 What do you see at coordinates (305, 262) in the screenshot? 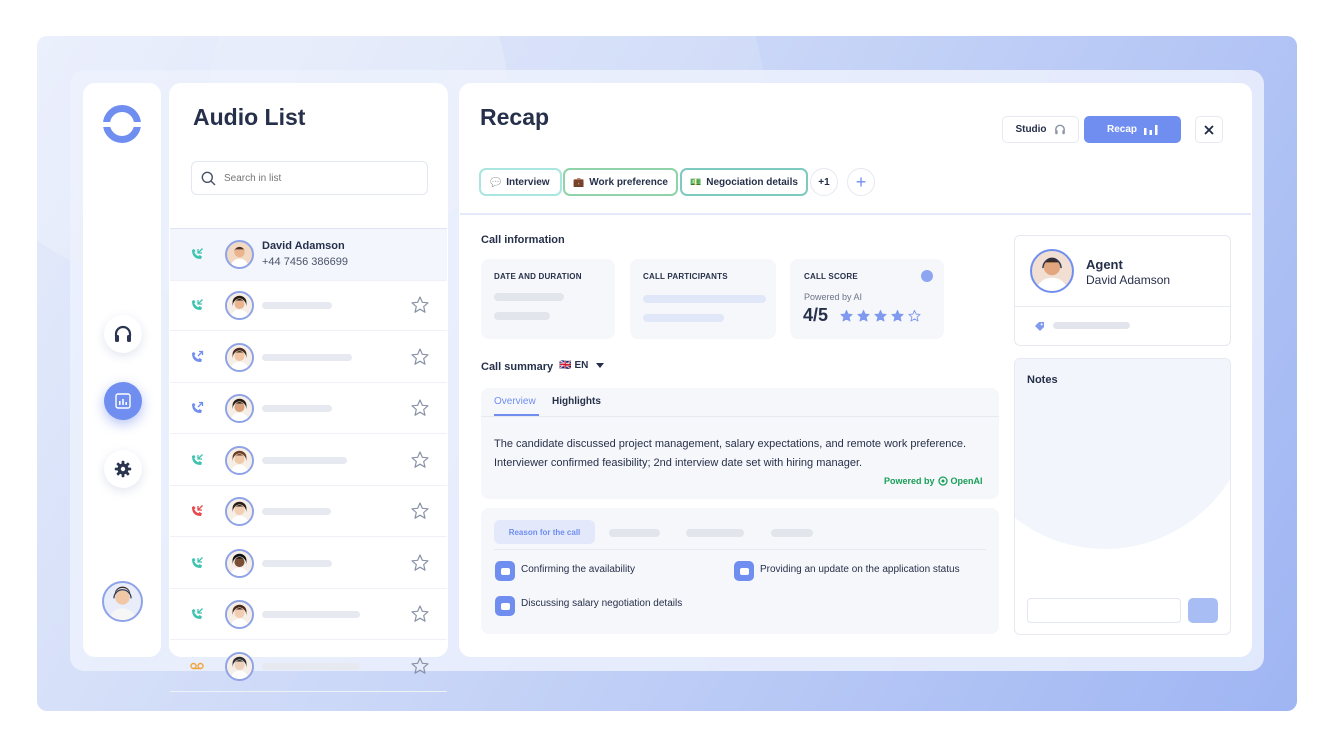
I see `contact-phone: +44 7456 386699` at bounding box center [305, 262].